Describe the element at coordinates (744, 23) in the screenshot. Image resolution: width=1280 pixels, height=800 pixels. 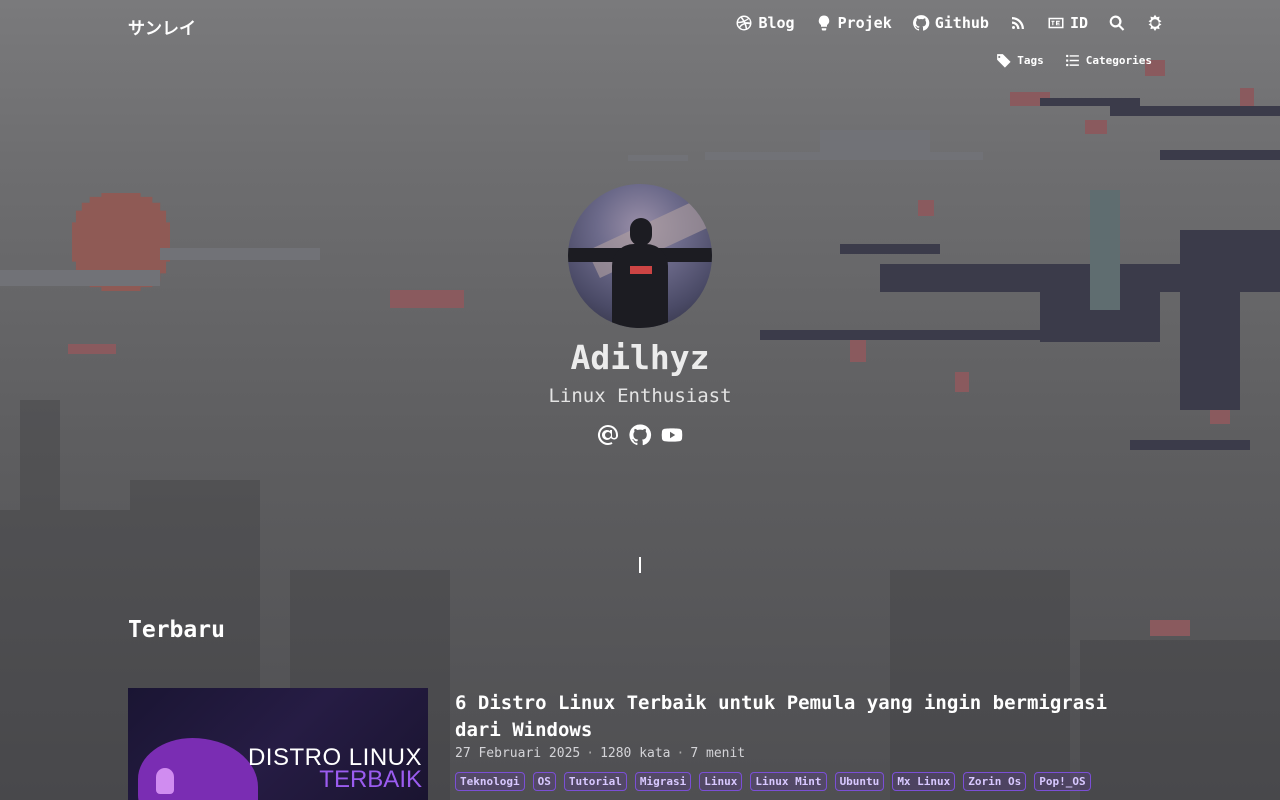
I see `dribbble-icon` at that location.